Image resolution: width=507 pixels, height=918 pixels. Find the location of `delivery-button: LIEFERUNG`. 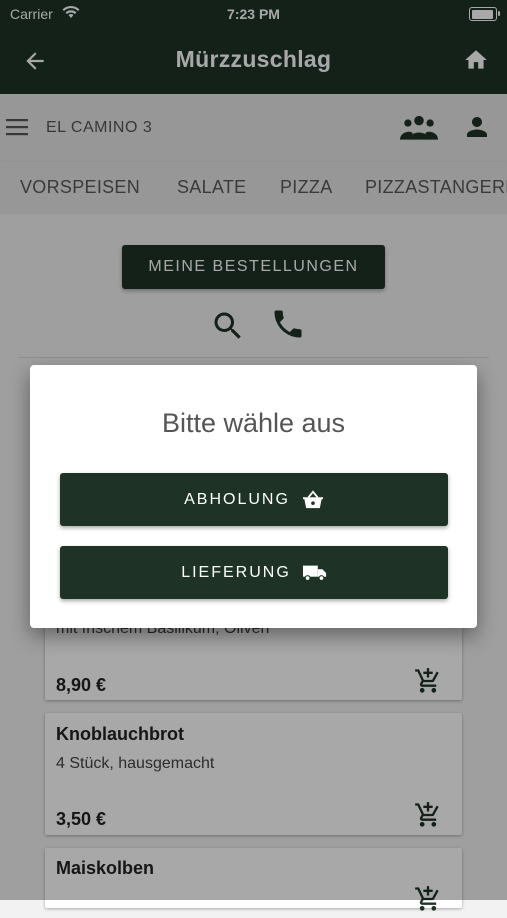

delivery-button: LIEFERUNG is located at coordinates (254, 572).